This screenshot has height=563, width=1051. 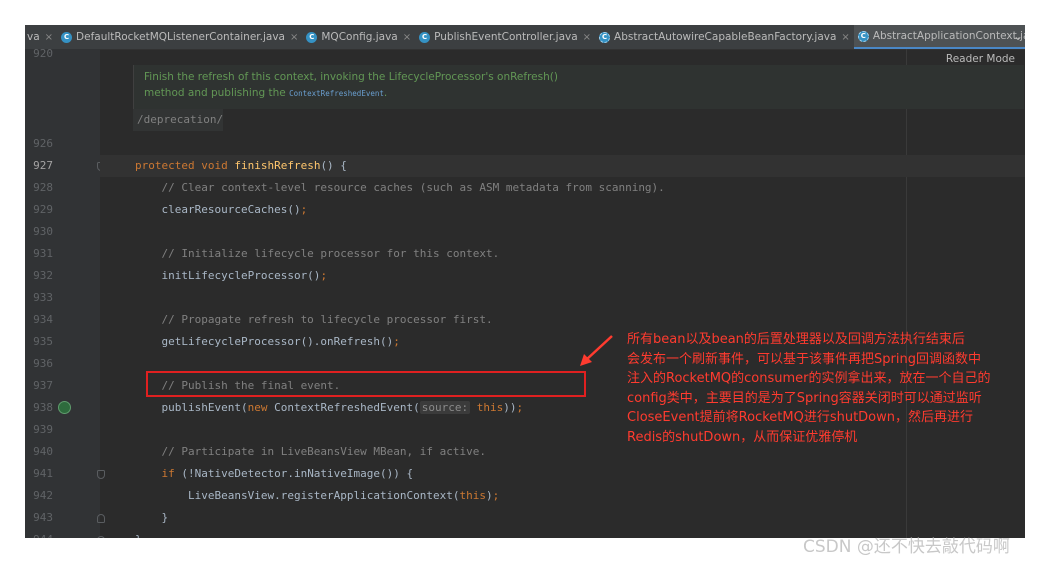 What do you see at coordinates (596, 350) in the screenshot?
I see `annotation-arrow-icon` at bounding box center [596, 350].